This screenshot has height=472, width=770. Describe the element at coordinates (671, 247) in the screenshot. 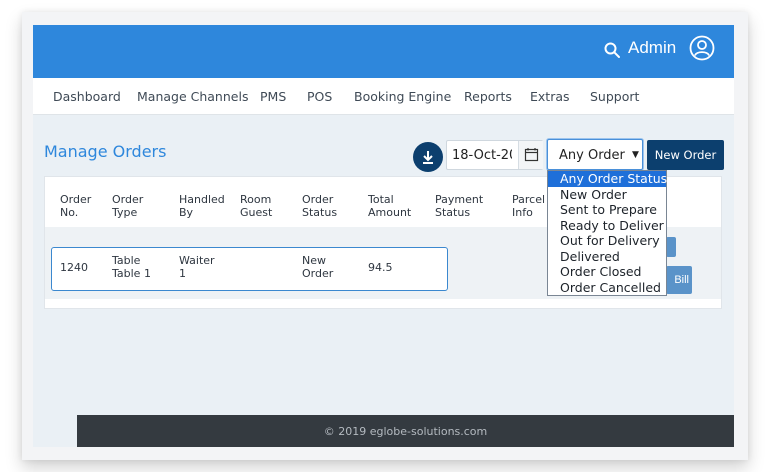

I see `row-action-button` at that location.